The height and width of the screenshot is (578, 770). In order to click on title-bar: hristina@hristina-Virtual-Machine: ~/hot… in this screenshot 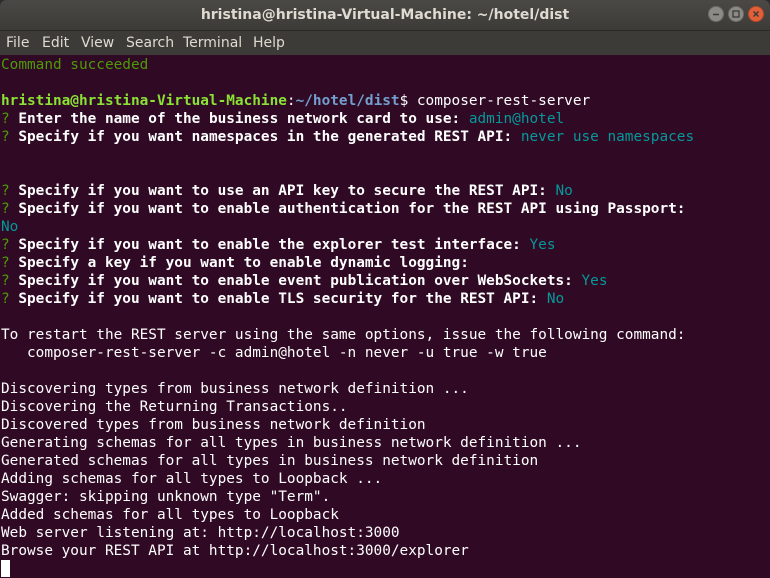, I will do `click(385, 15)`.